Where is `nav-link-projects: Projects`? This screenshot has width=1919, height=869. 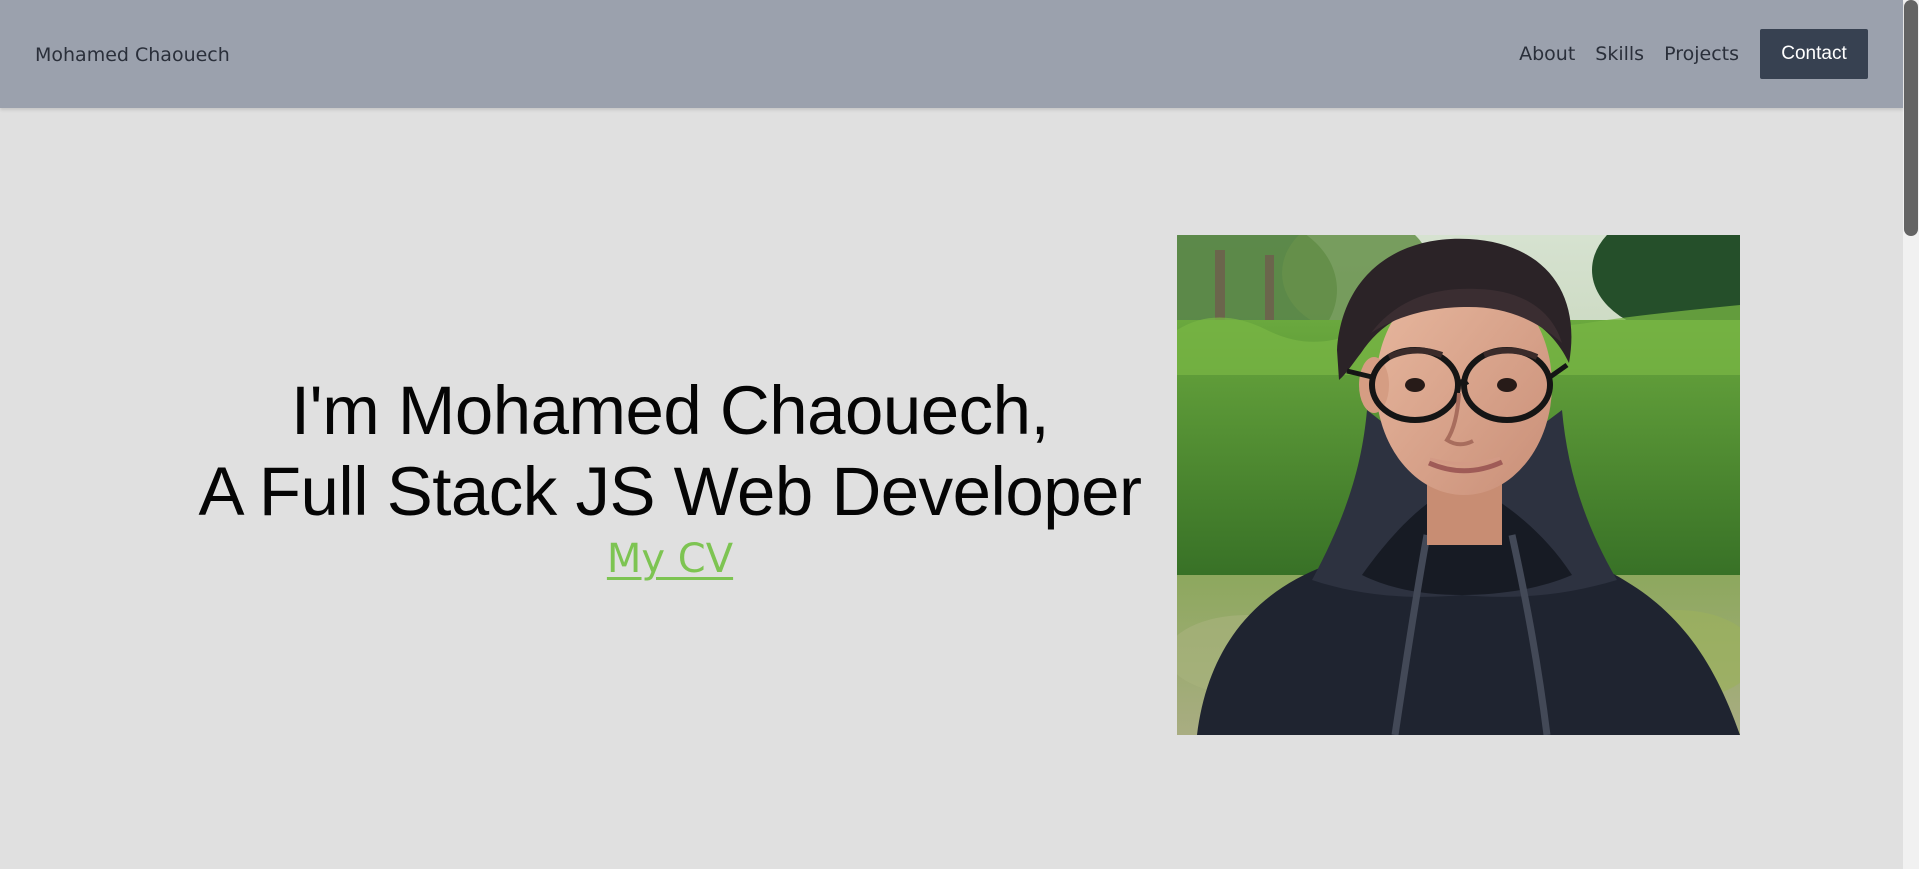 nav-link-projects: Projects is located at coordinates (1701, 54).